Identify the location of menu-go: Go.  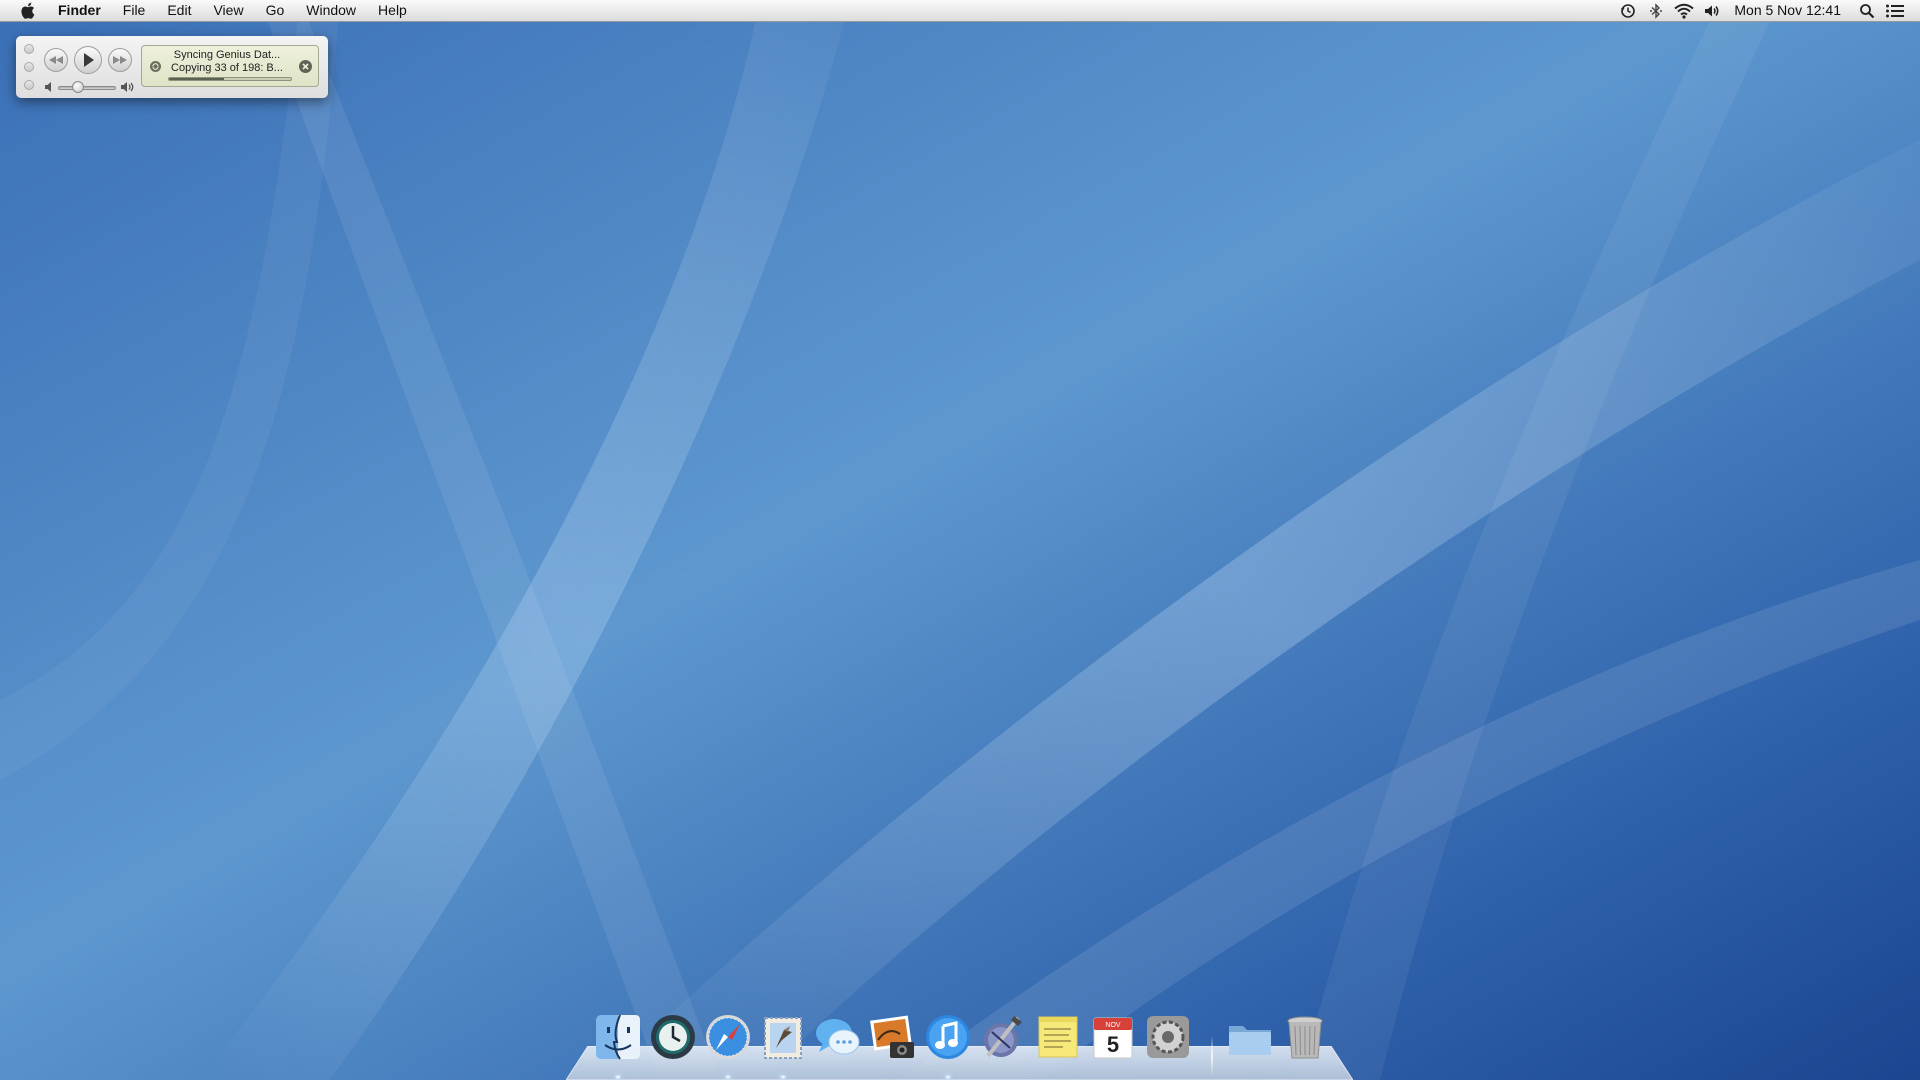
(275, 10).